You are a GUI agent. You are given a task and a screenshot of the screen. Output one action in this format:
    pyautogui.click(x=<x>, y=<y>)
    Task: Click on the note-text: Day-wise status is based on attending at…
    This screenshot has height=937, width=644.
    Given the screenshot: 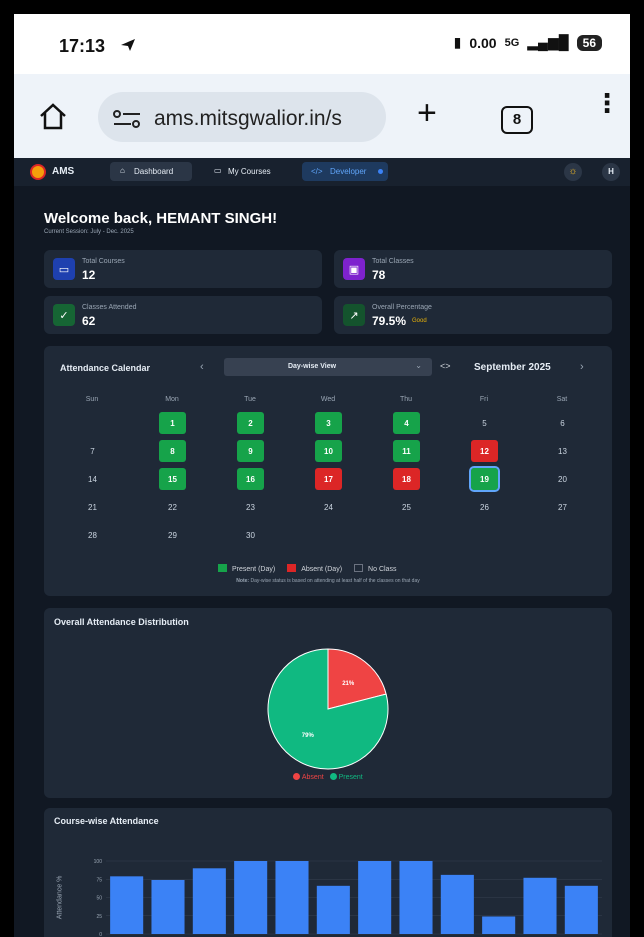 What is the action you would take?
    pyautogui.click(x=335, y=581)
    